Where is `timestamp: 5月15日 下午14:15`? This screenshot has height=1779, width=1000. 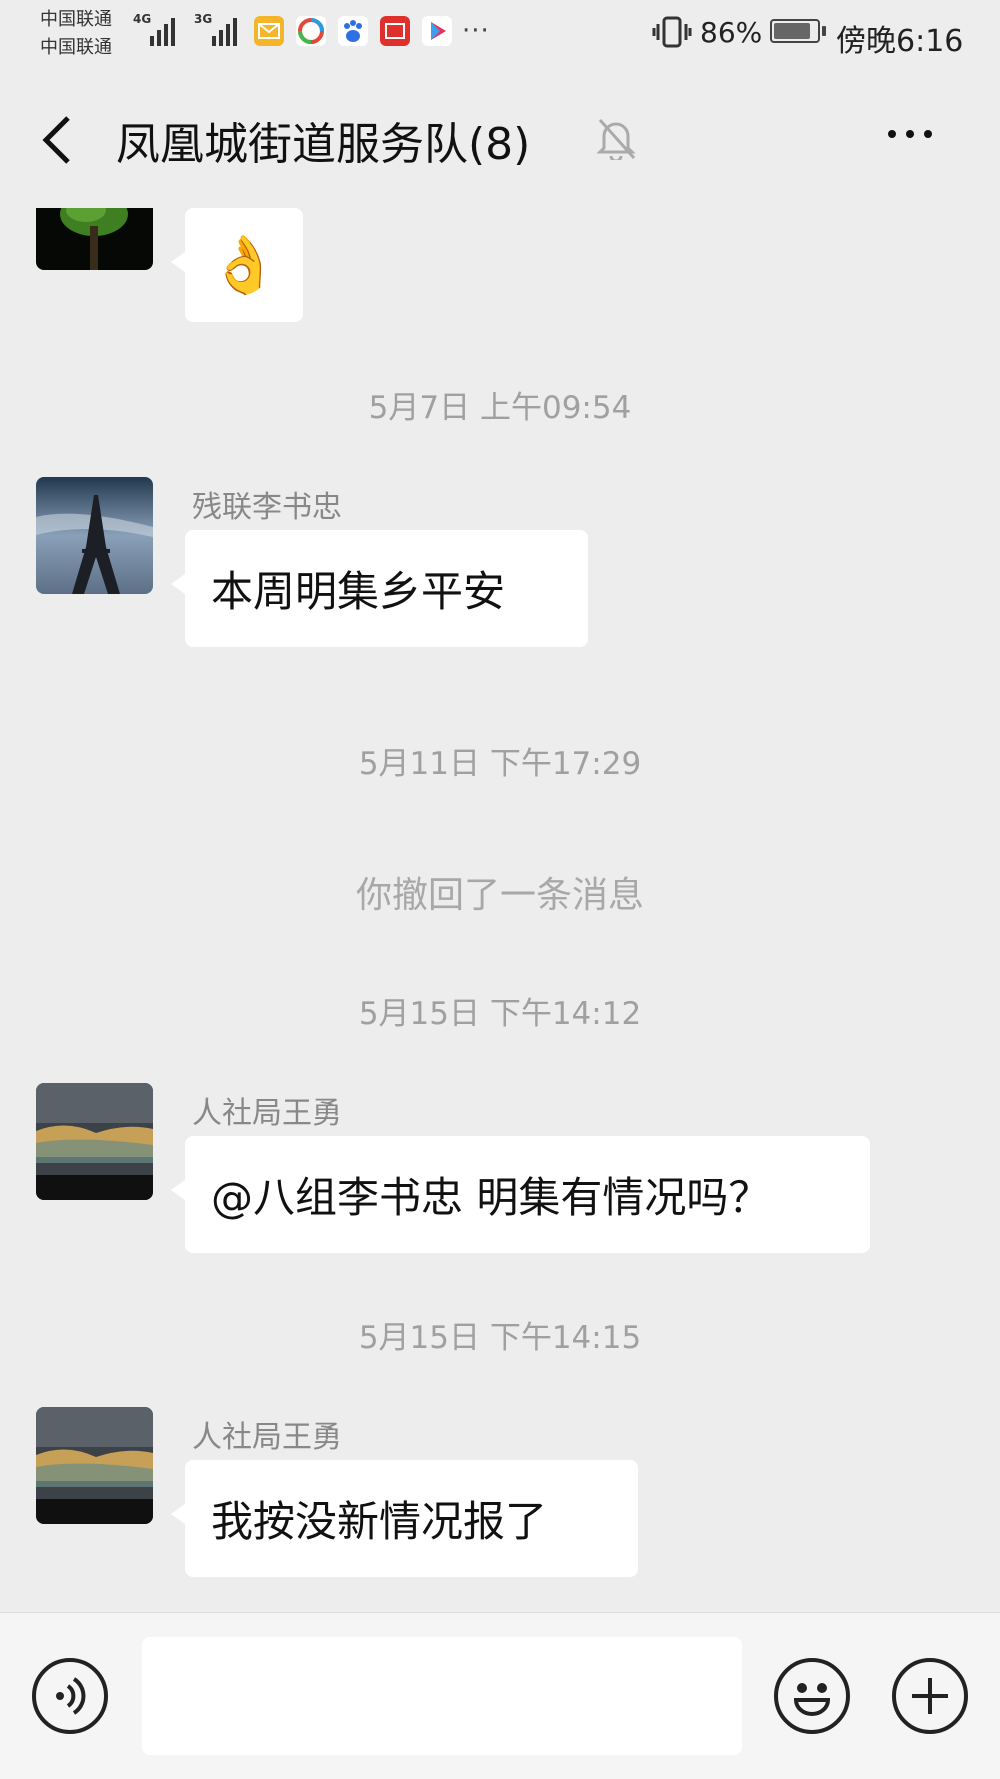
timestamp: 5月15日 下午14:15 is located at coordinates (500, 1338).